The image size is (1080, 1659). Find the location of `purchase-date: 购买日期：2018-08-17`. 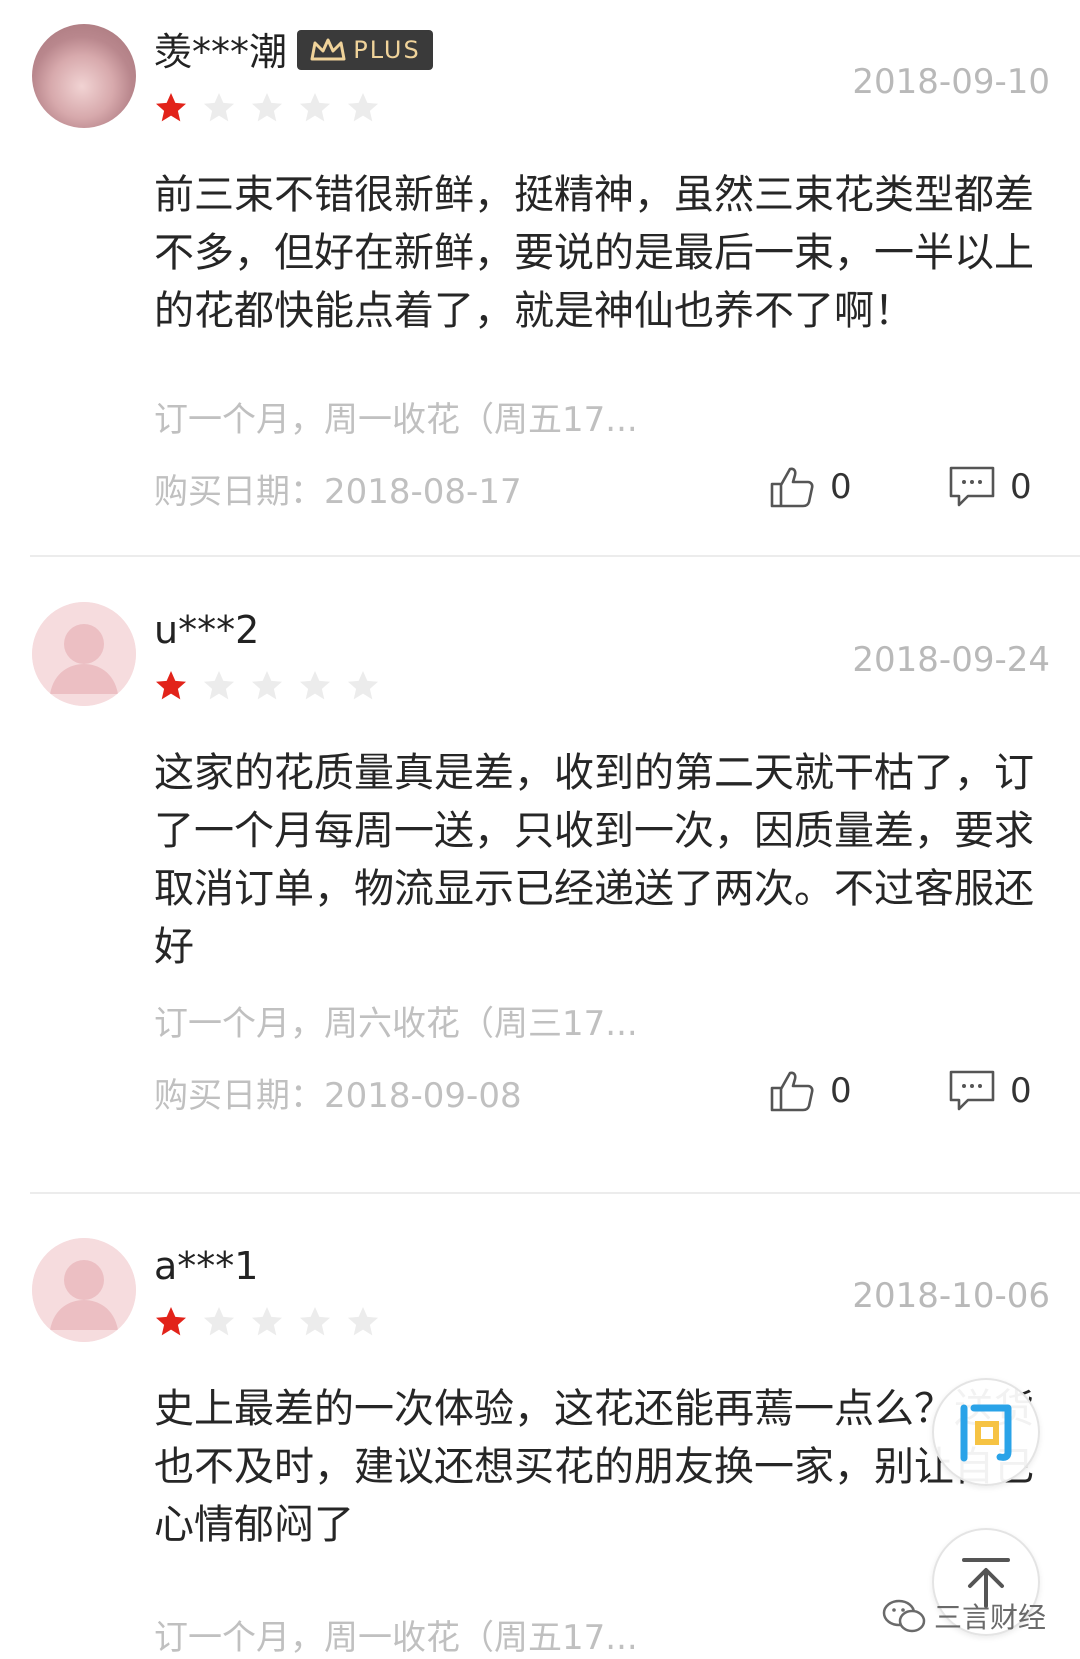

purchase-date: 购买日期：2018-08-17 is located at coordinates (338, 492).